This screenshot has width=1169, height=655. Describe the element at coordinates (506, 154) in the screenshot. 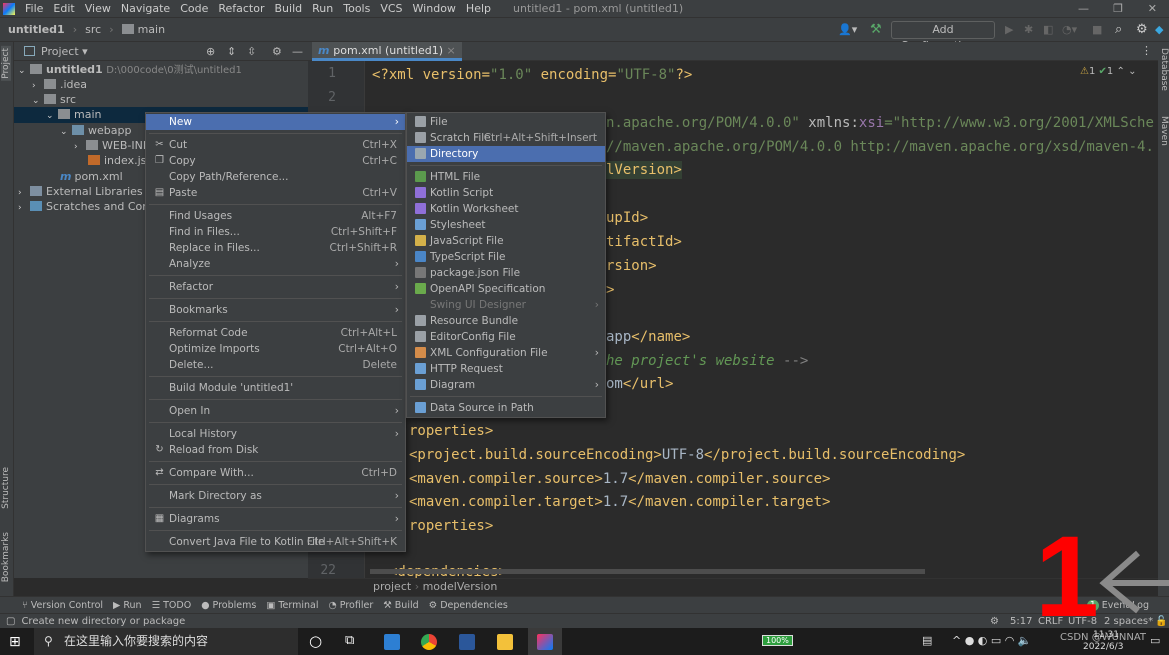

I see `menu-item-directory: Directory` at that location.